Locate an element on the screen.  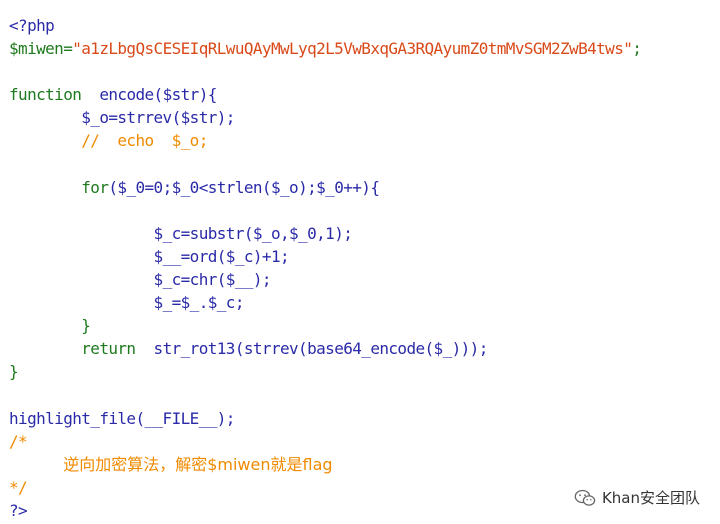
code-line: <?php is located at coordinates (325, 25).